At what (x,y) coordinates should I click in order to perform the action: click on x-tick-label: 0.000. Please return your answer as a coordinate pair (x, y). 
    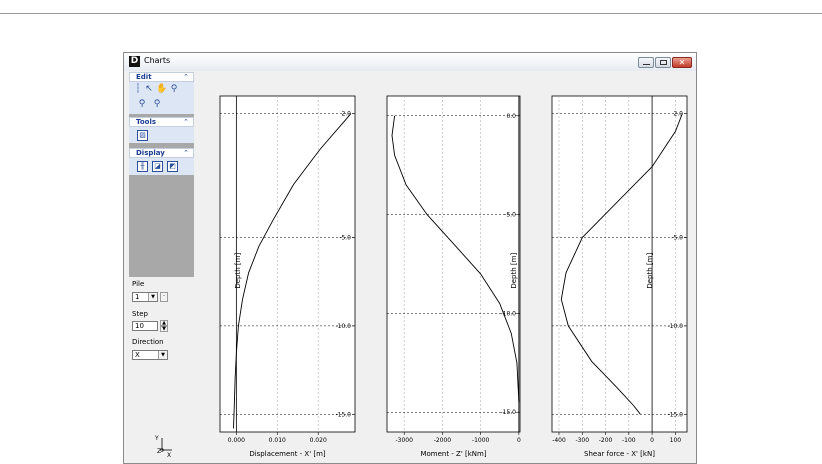
    Looking at the image, I should click on (236, 440).